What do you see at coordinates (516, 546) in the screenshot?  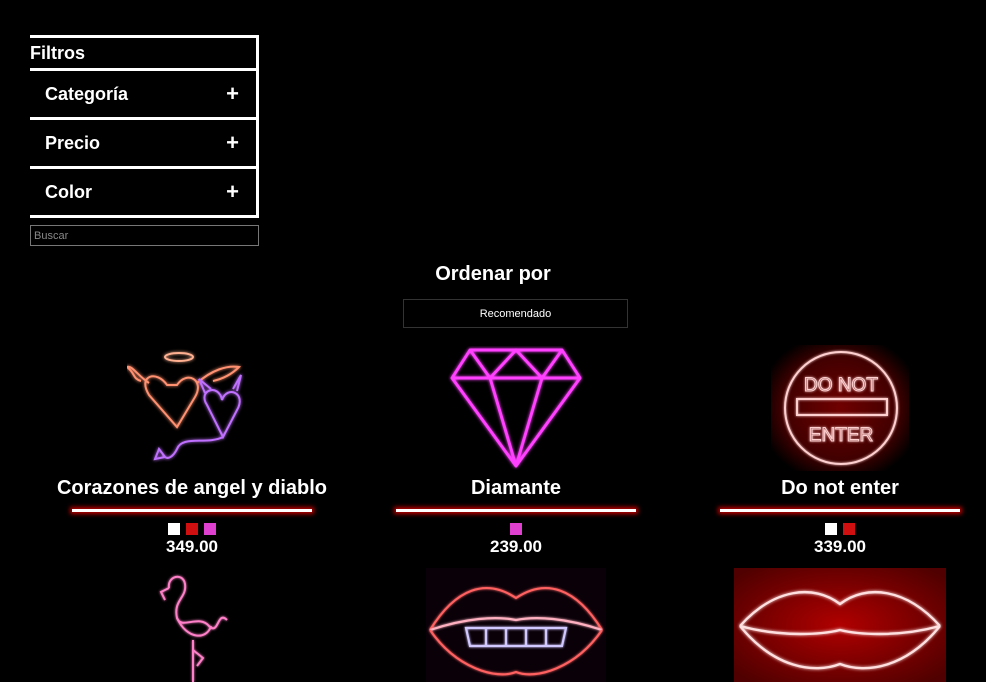 I see `product-price: 239.00` at bounding box center [516, 546].